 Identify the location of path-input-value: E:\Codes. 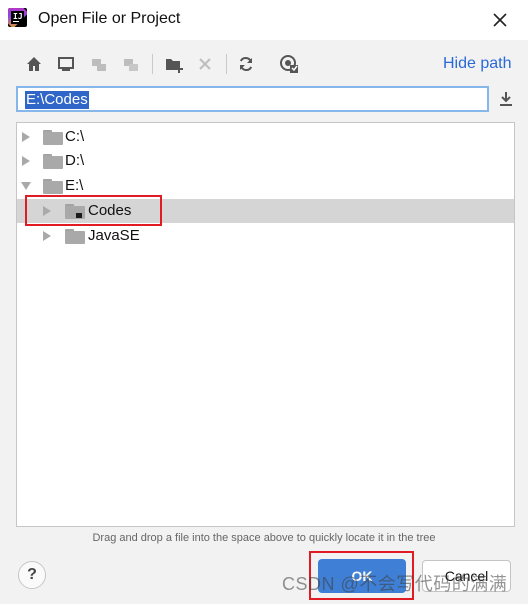
(57, 100).